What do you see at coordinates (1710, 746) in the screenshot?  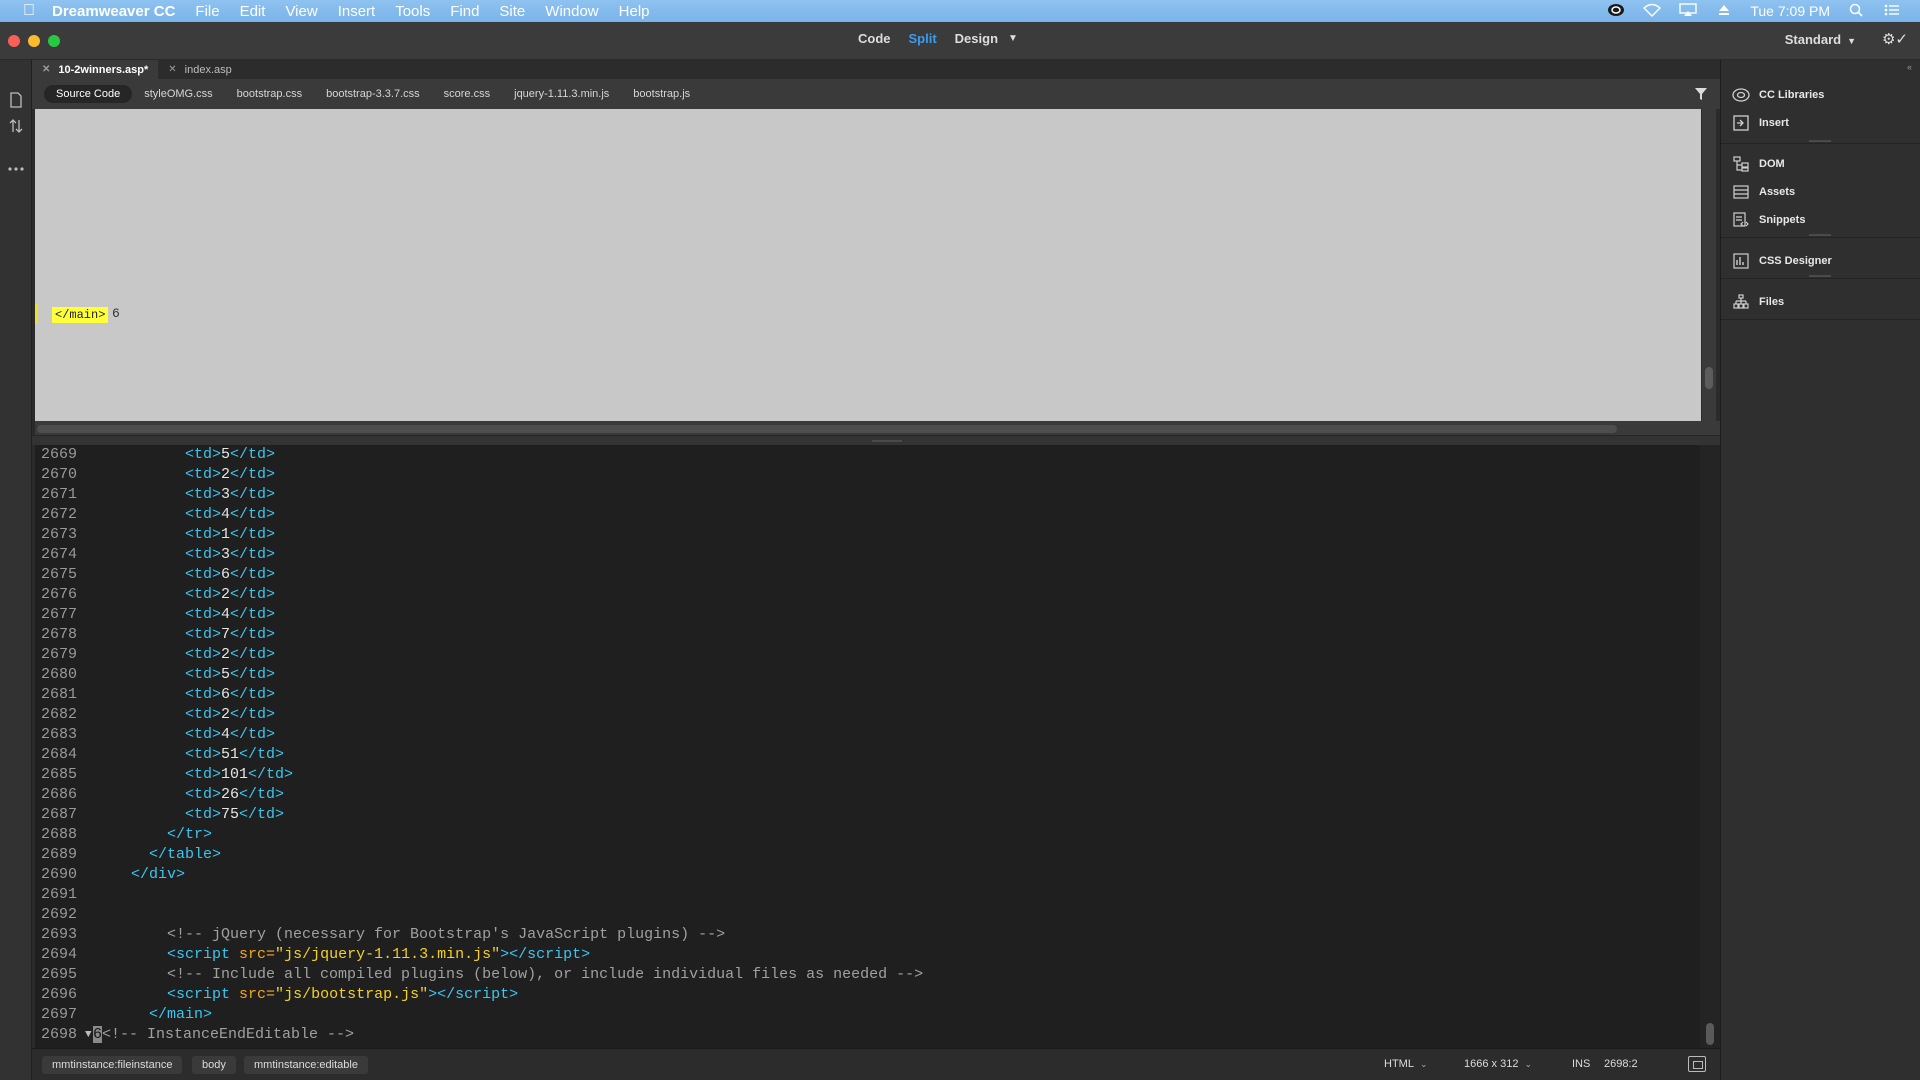 I see `code-vertical-scrollbar` at bounding box center [1710, 746].